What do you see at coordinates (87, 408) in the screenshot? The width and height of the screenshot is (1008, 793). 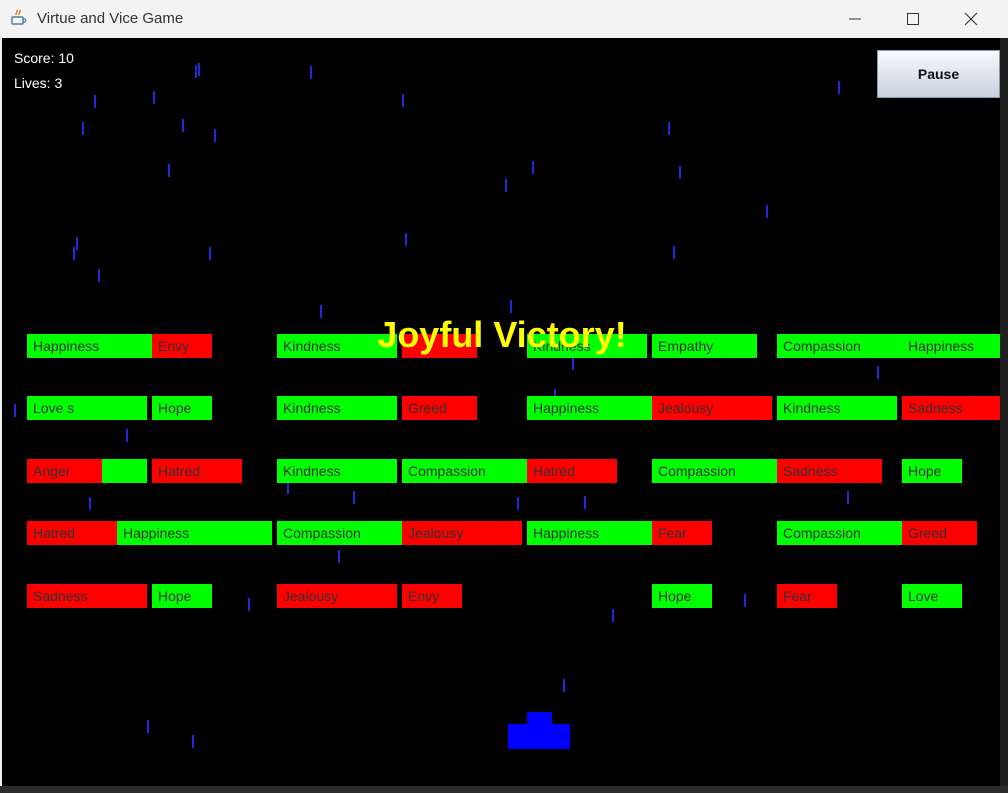 I see `virtue-brick: Love s` at bounding box center [87, 408].